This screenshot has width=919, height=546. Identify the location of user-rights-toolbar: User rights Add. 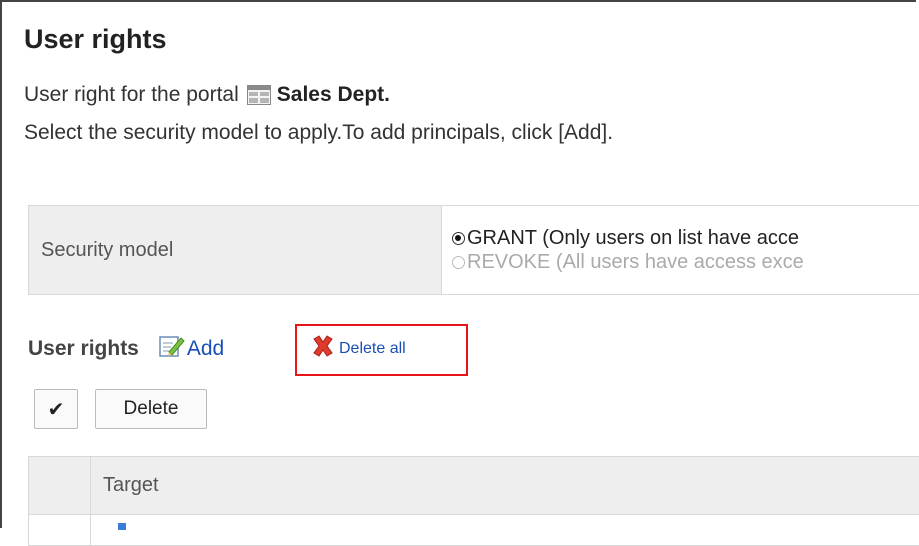
(126, 349).